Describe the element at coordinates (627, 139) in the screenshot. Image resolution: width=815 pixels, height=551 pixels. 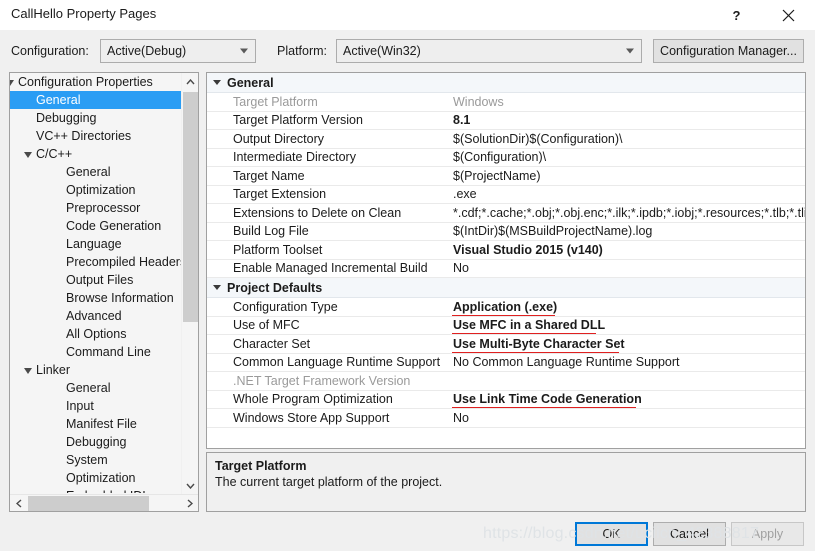
I see `property-value: $(SolutionDir)$(Configuration)\` at that location.